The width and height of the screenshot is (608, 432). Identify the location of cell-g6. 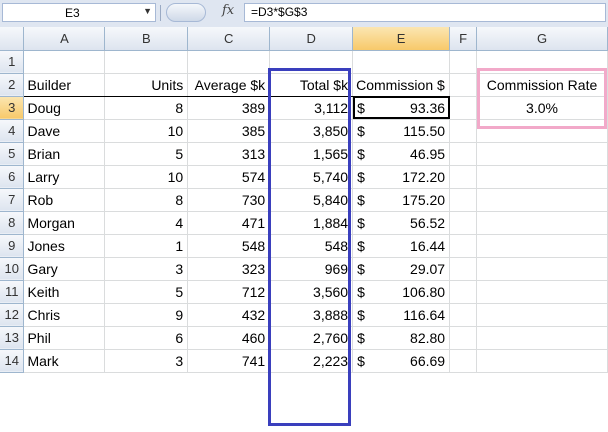
(542, 177).